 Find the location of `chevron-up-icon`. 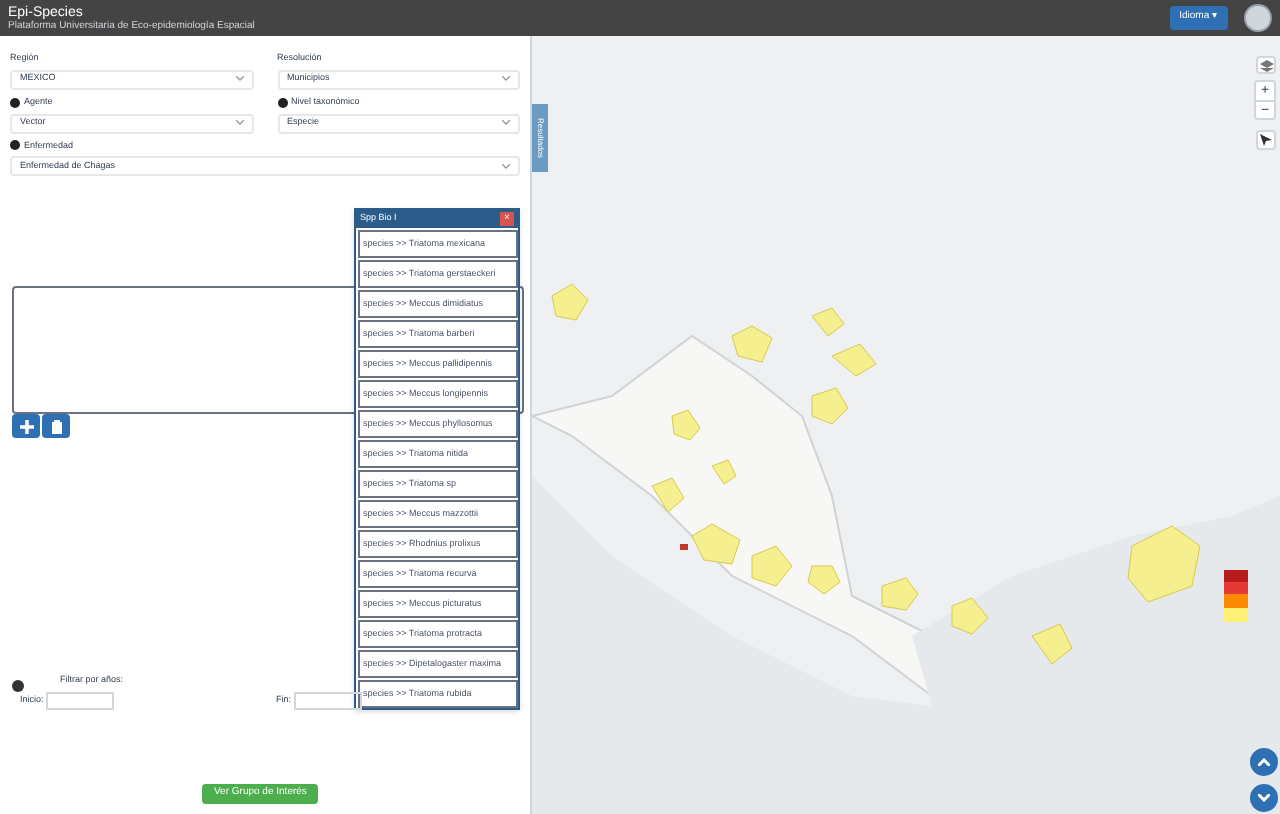

chevron-up-icon is located at coordinates (1264, 762).